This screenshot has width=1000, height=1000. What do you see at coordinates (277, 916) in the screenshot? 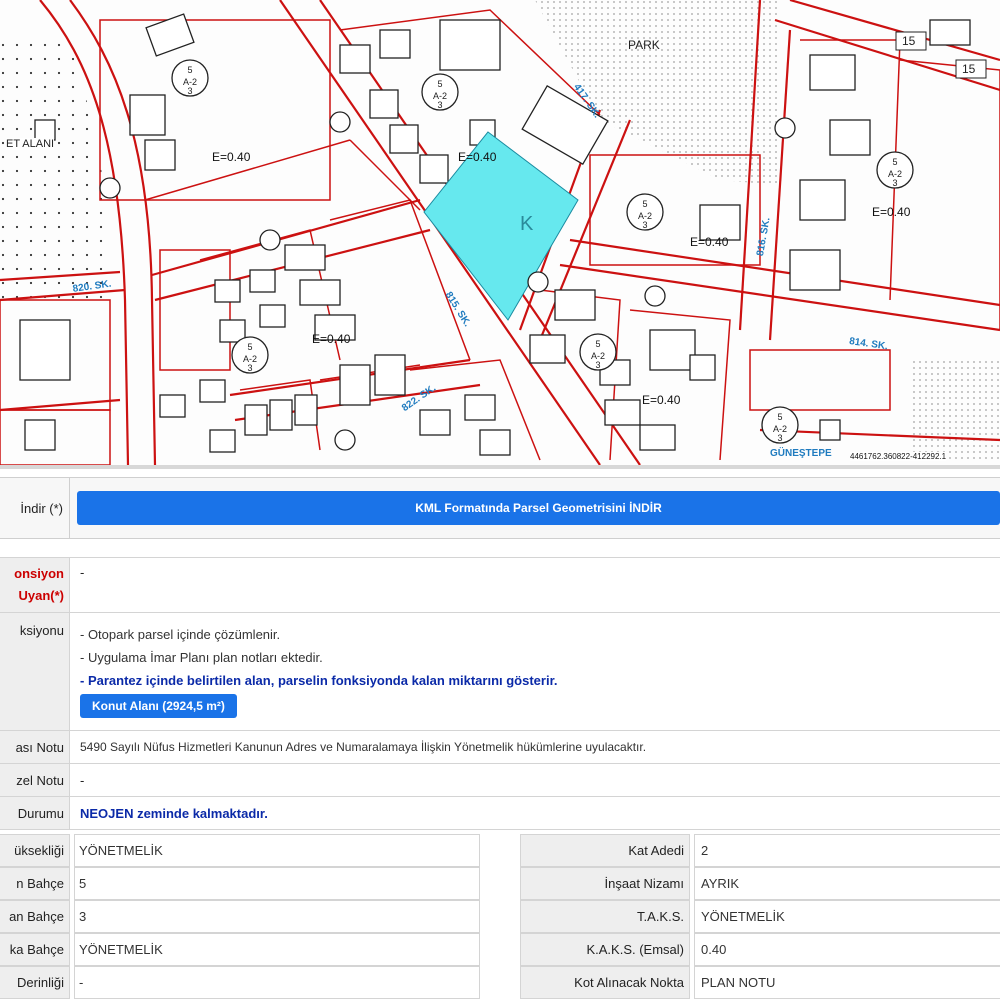
I see `grid-left-value: 3` at bounding box center [277, 916].